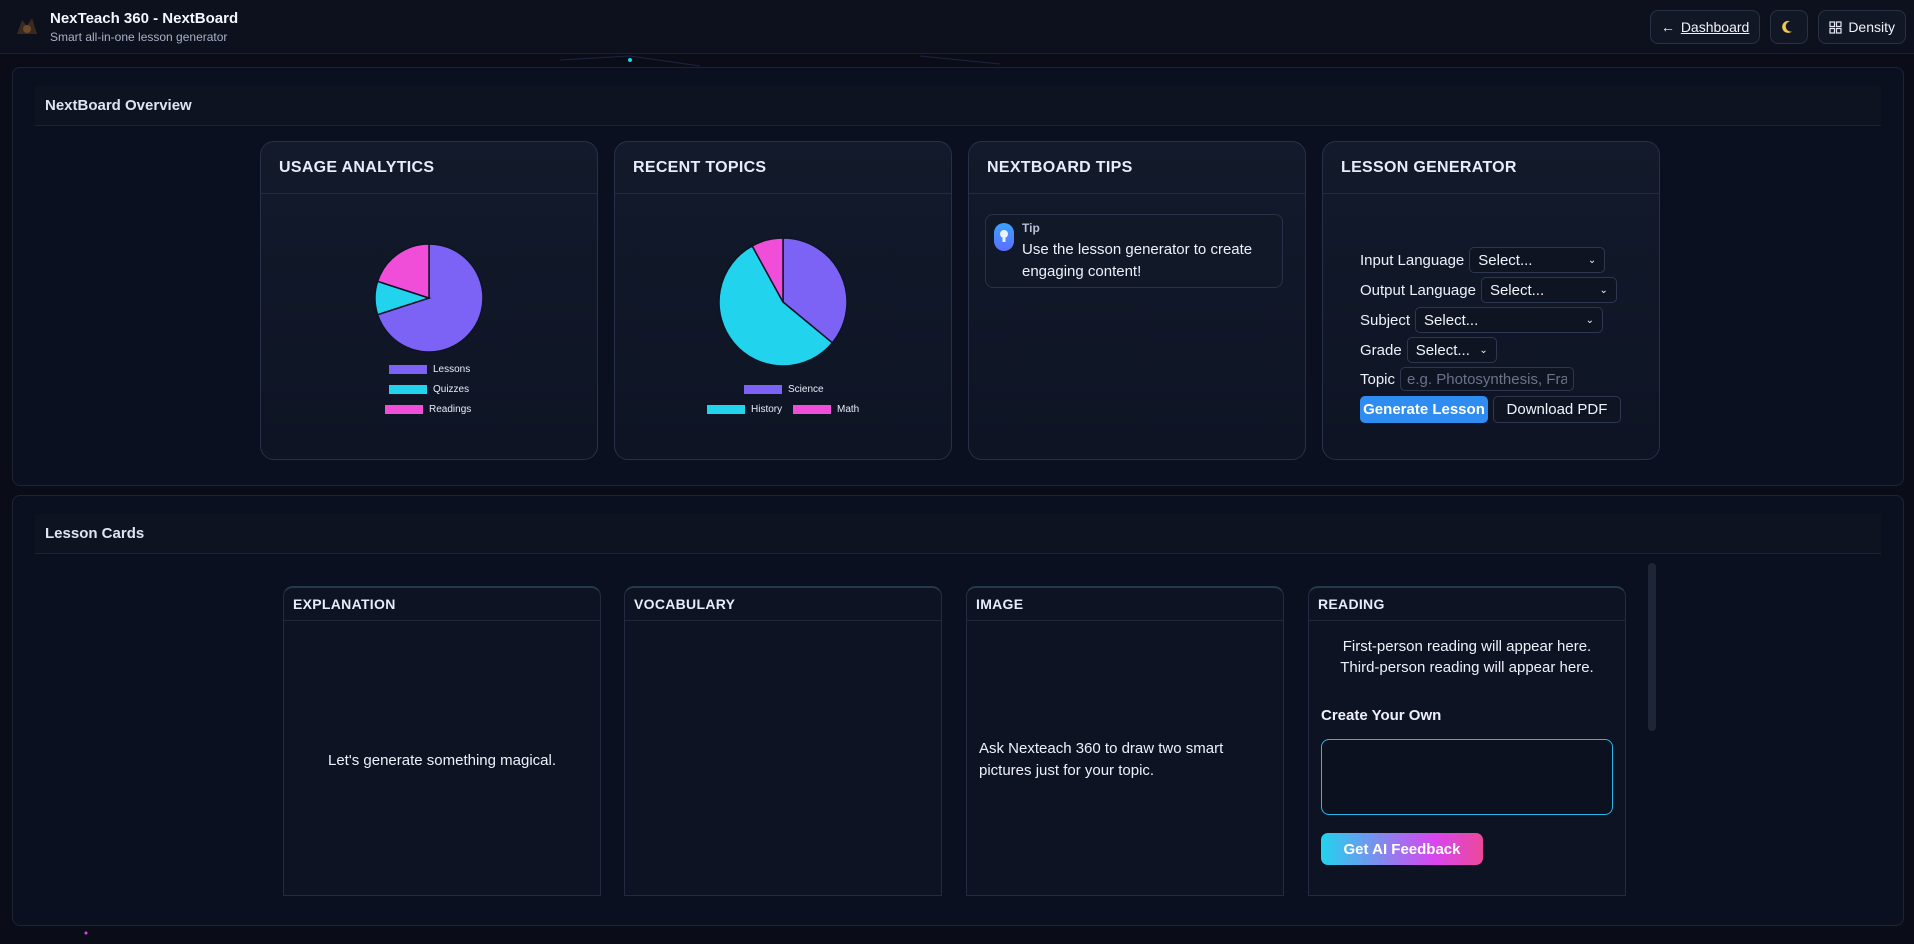 This screenshot has width=1914, height=944. I want to click on overview-title: NextBoard Overview, so click(958, 106).